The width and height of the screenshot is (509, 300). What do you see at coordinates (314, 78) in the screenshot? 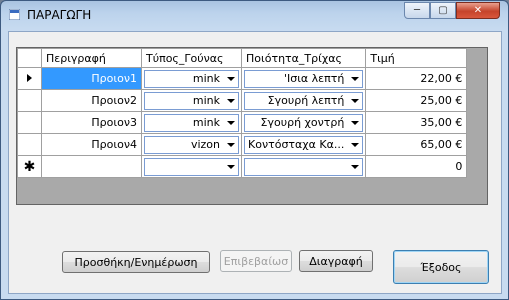
I see `combo-value: 'Ισια λεπτή` at bounding box center [314, 78].